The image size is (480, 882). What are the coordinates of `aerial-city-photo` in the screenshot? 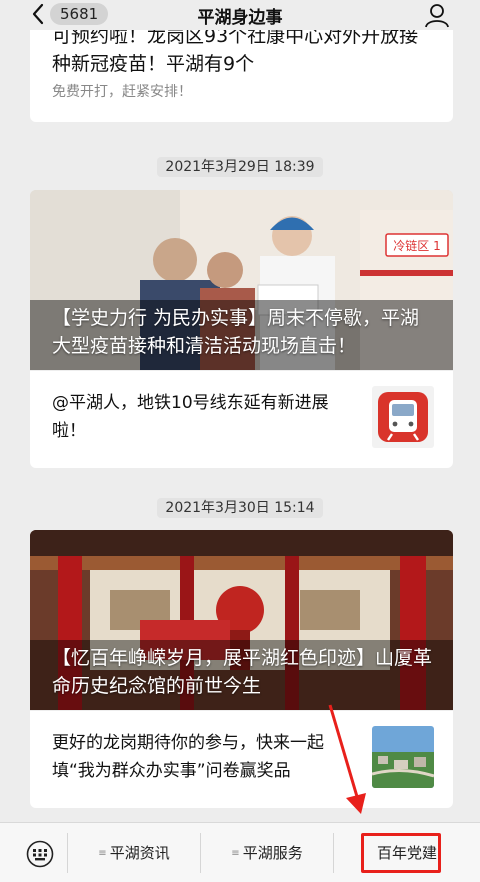 It's located at (403, 757).